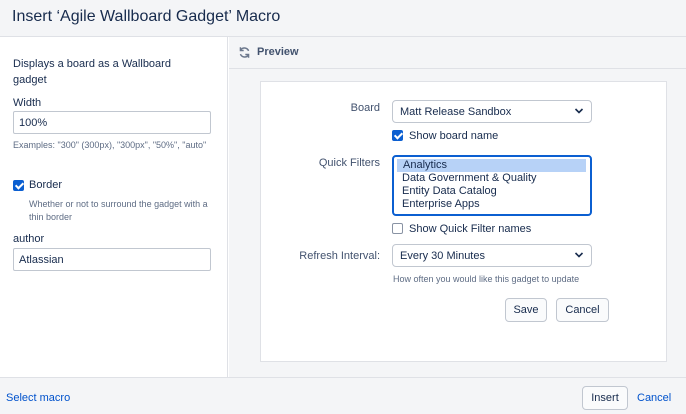 This screenshot has width=686, height=414. What do you see at coordinates (491, 165) in the screenshot?
I see `quick-filter-option: Analytics` at bounding box center [491, 165].